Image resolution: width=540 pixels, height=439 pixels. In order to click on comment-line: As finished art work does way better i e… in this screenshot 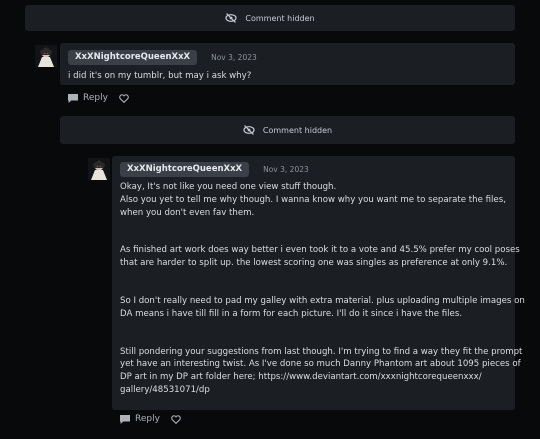, I will do `click(320, 250)`.